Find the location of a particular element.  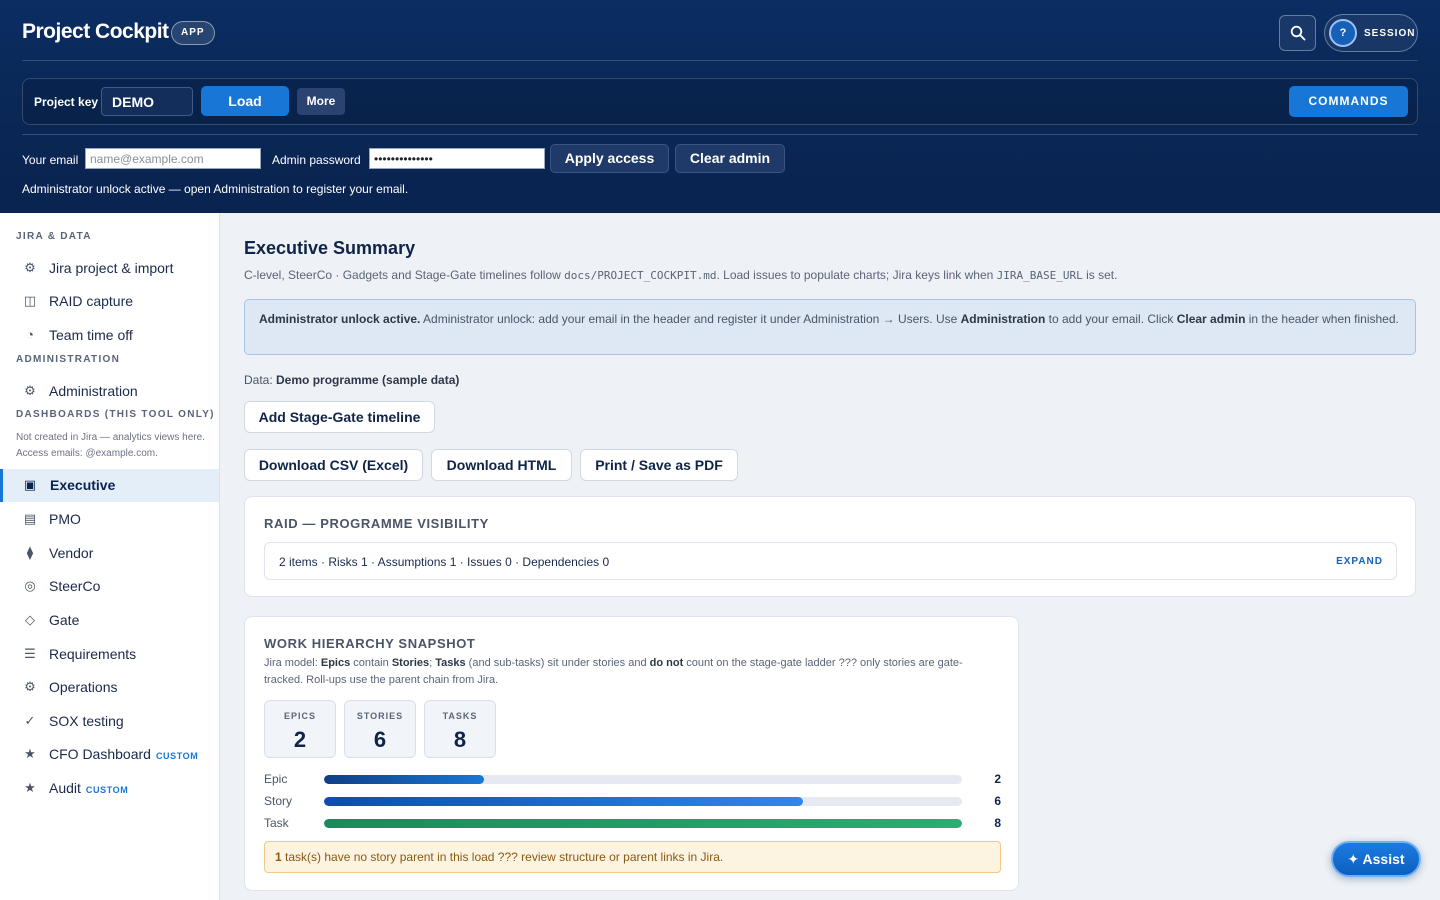

sidebar-item-requirements: ☰ Requirements is located at coordinates (109, 654).